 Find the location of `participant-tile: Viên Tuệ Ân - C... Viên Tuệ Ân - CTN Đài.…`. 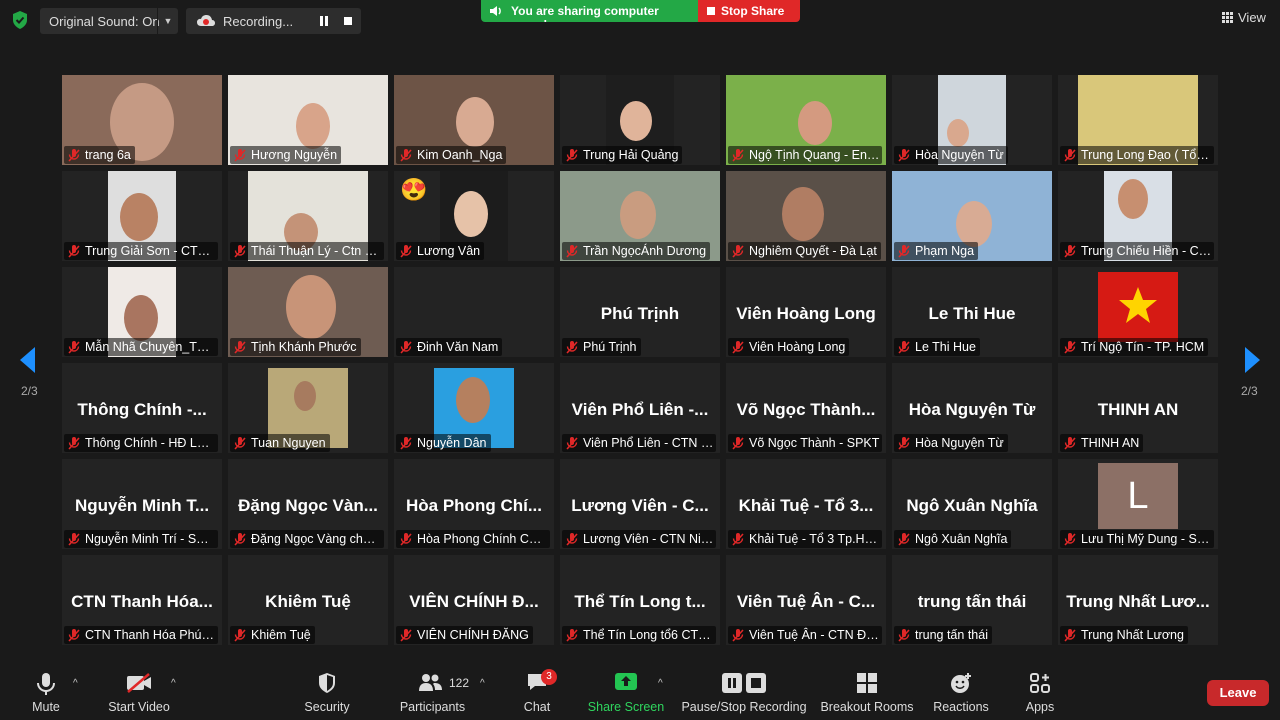

participant-tile: Viên Tuệ Ân - C... Viên Tuệ Ân - CTN Đài.… is located at coordinates (806, 600).